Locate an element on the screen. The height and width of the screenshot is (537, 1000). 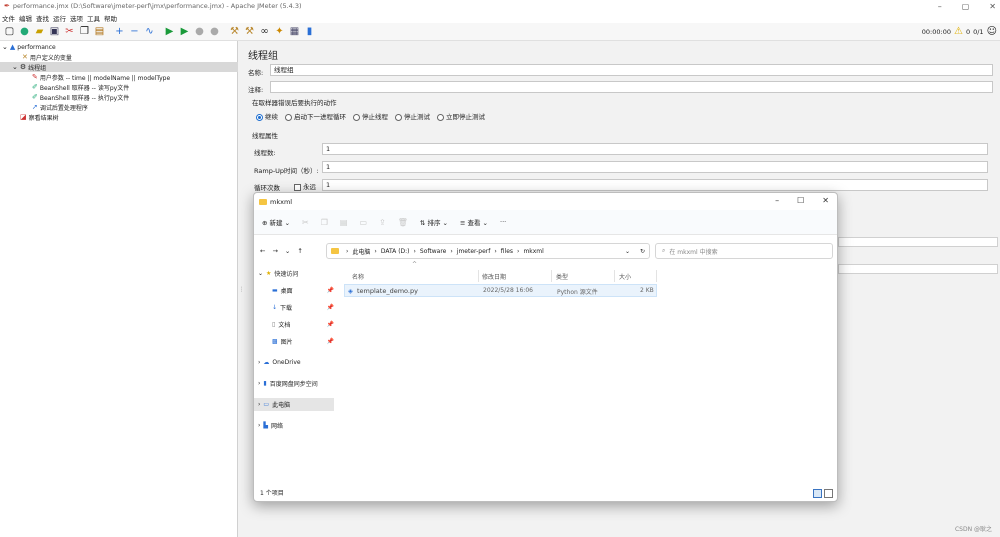
warning-icon: ⚠ is located at coordinates (958, 31).